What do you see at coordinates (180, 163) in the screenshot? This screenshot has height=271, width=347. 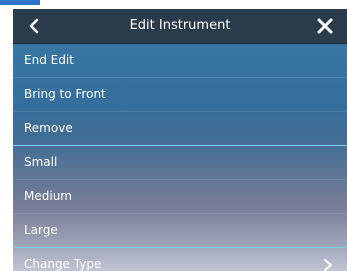 I see `menu-item-small: Small` at bounding box center [180, 163].